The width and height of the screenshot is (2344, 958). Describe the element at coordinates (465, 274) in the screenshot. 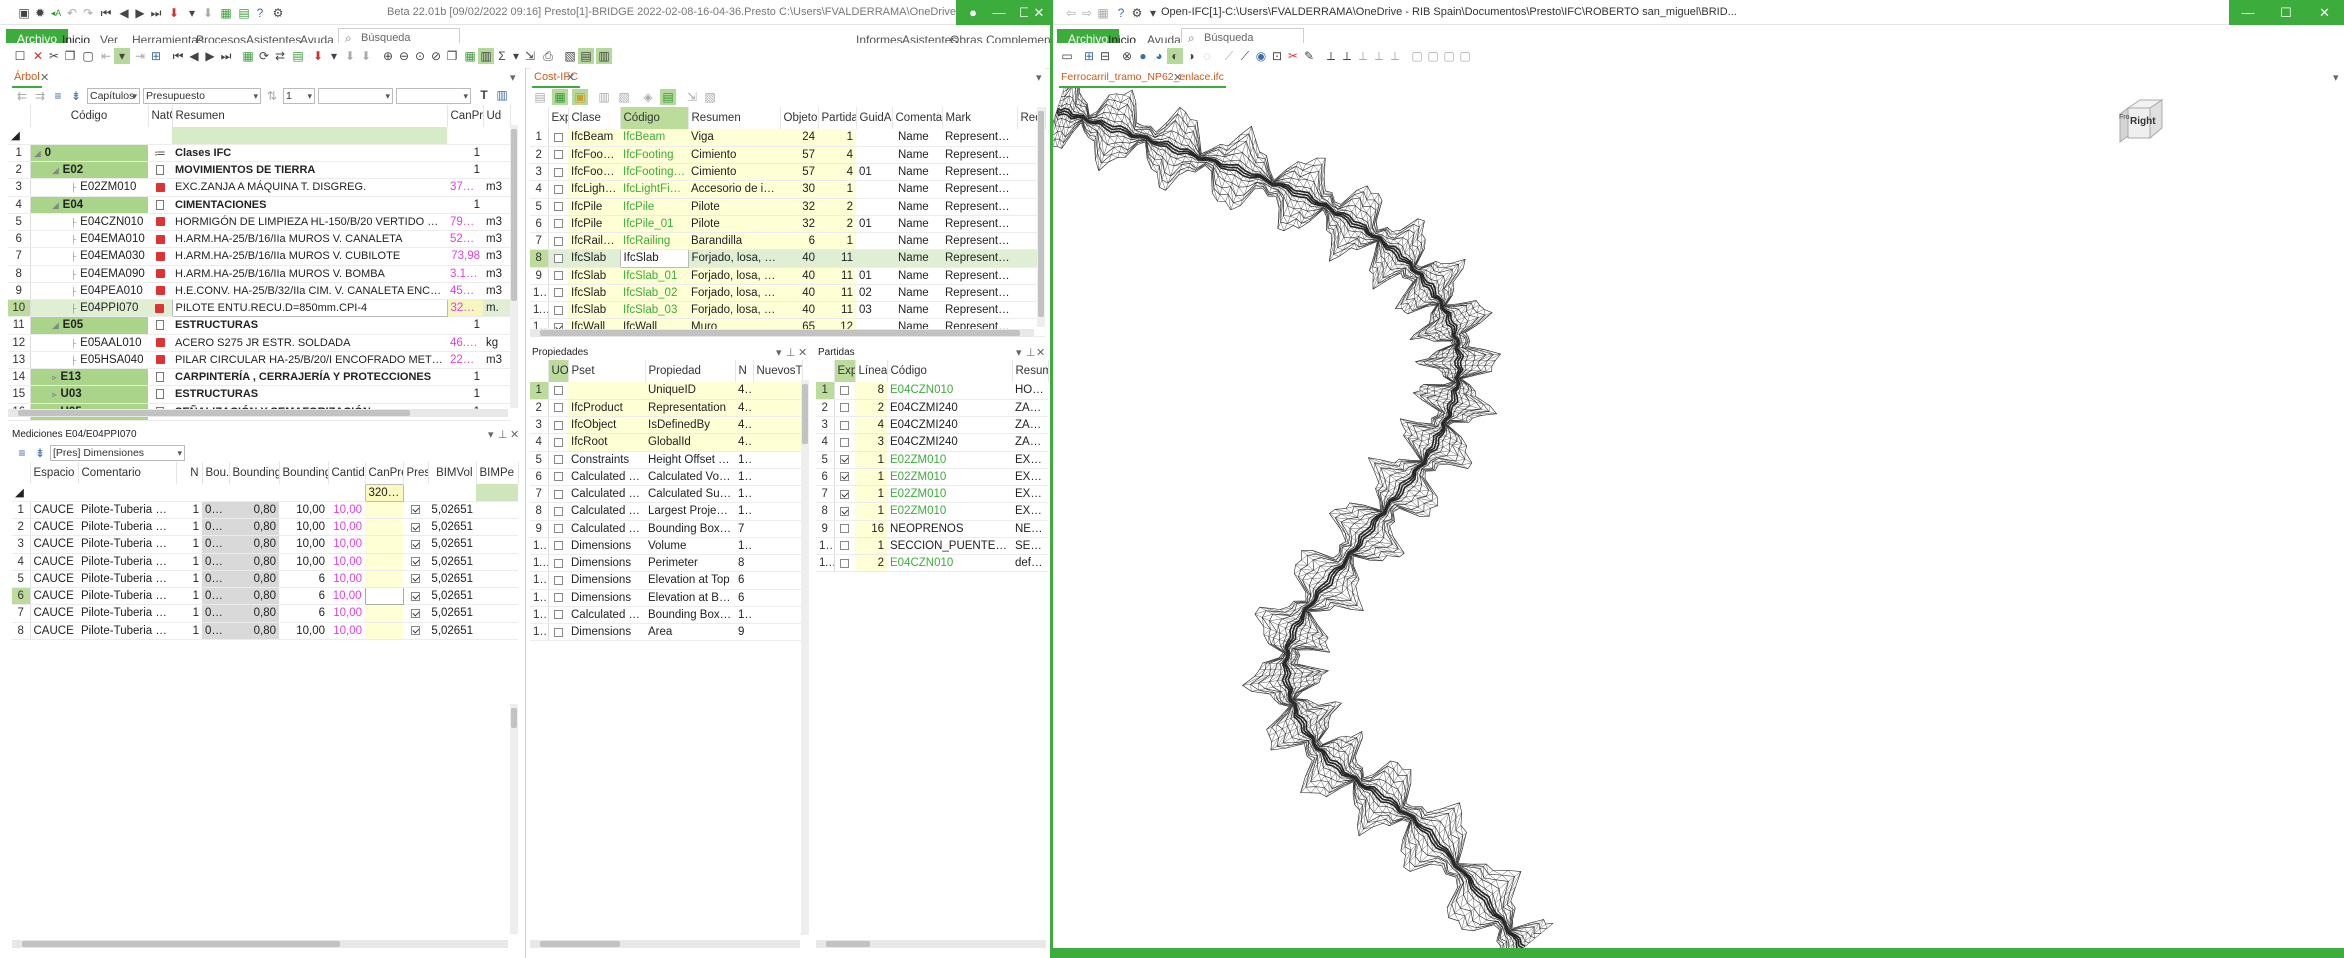

I see `canpres-cell: 3.167,07` at that location.